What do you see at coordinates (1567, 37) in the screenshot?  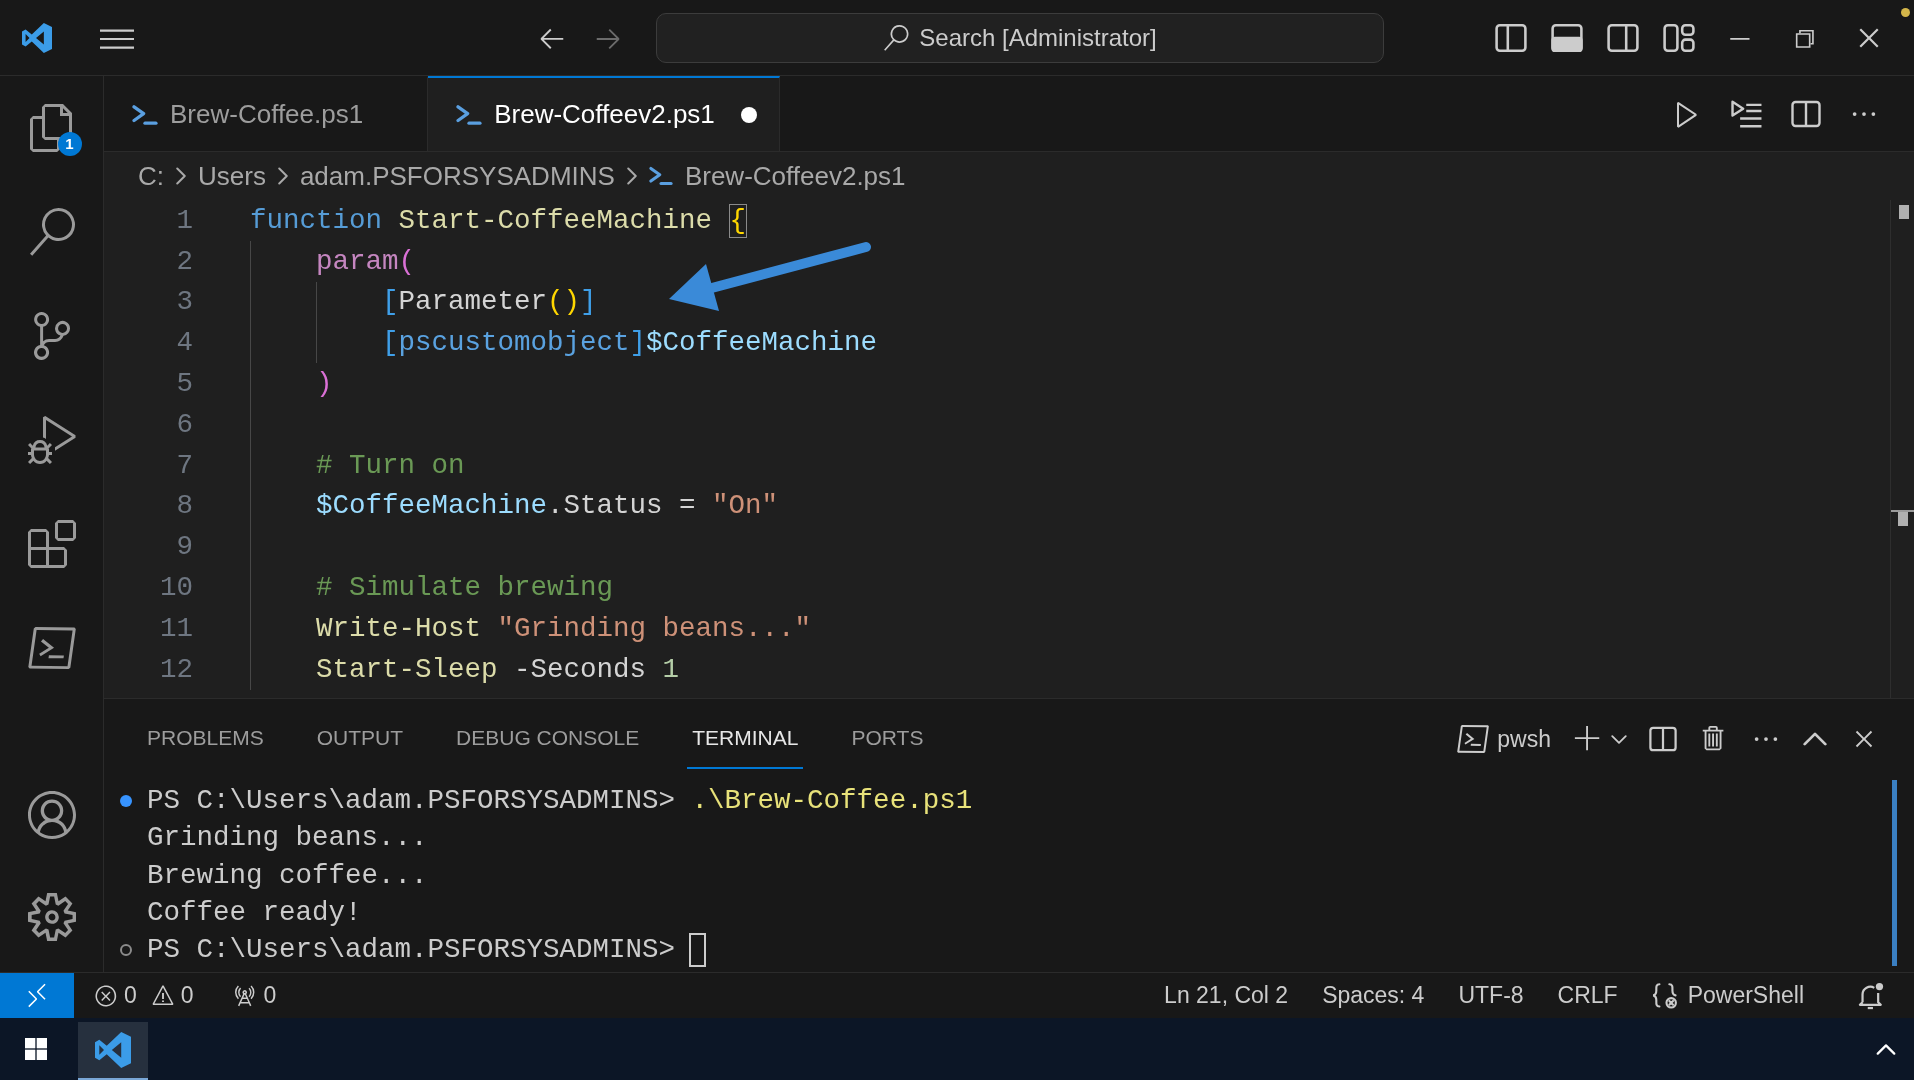 I see `layout-bottom-panel-icon` at bounding box center [1567, 37].